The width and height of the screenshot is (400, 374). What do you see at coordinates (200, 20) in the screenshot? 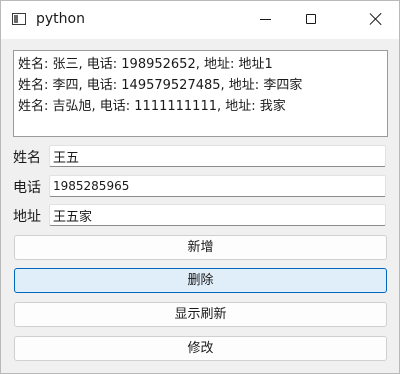
I see `title-bar: python` at bounding box center [200, 20].